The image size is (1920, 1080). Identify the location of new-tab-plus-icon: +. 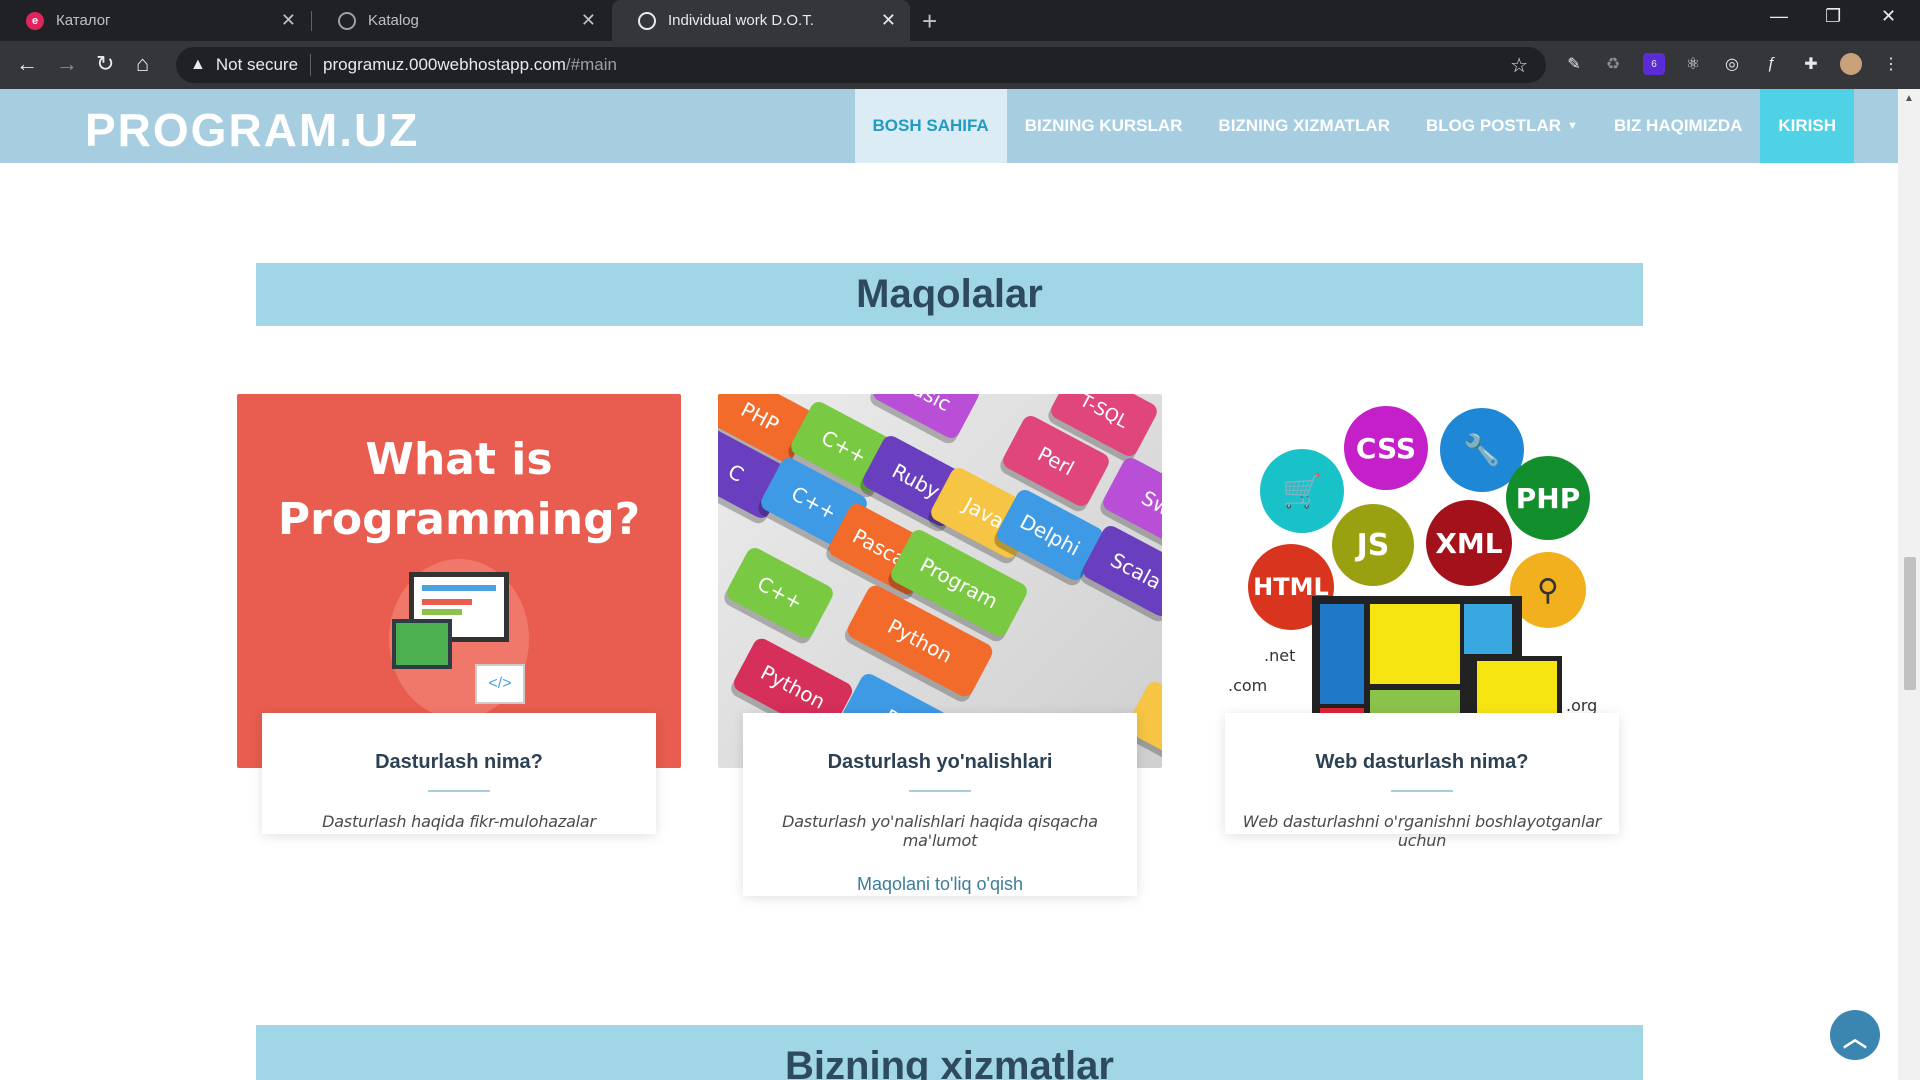
(929, 21).